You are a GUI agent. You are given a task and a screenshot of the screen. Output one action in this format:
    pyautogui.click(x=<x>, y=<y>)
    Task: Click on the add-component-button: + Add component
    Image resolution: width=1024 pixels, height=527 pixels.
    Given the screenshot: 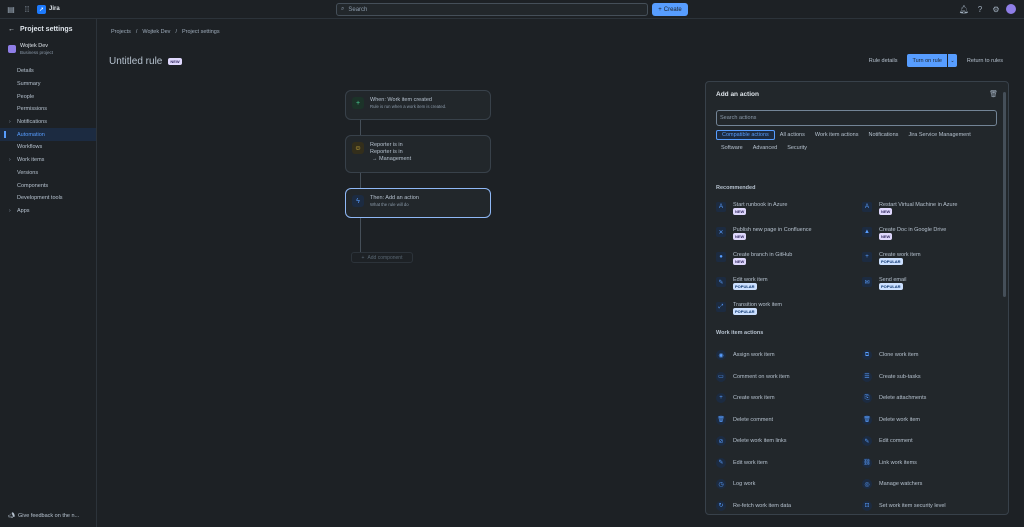 What is the action you would take?
    pyautogui.click(x=382, y=257)
    